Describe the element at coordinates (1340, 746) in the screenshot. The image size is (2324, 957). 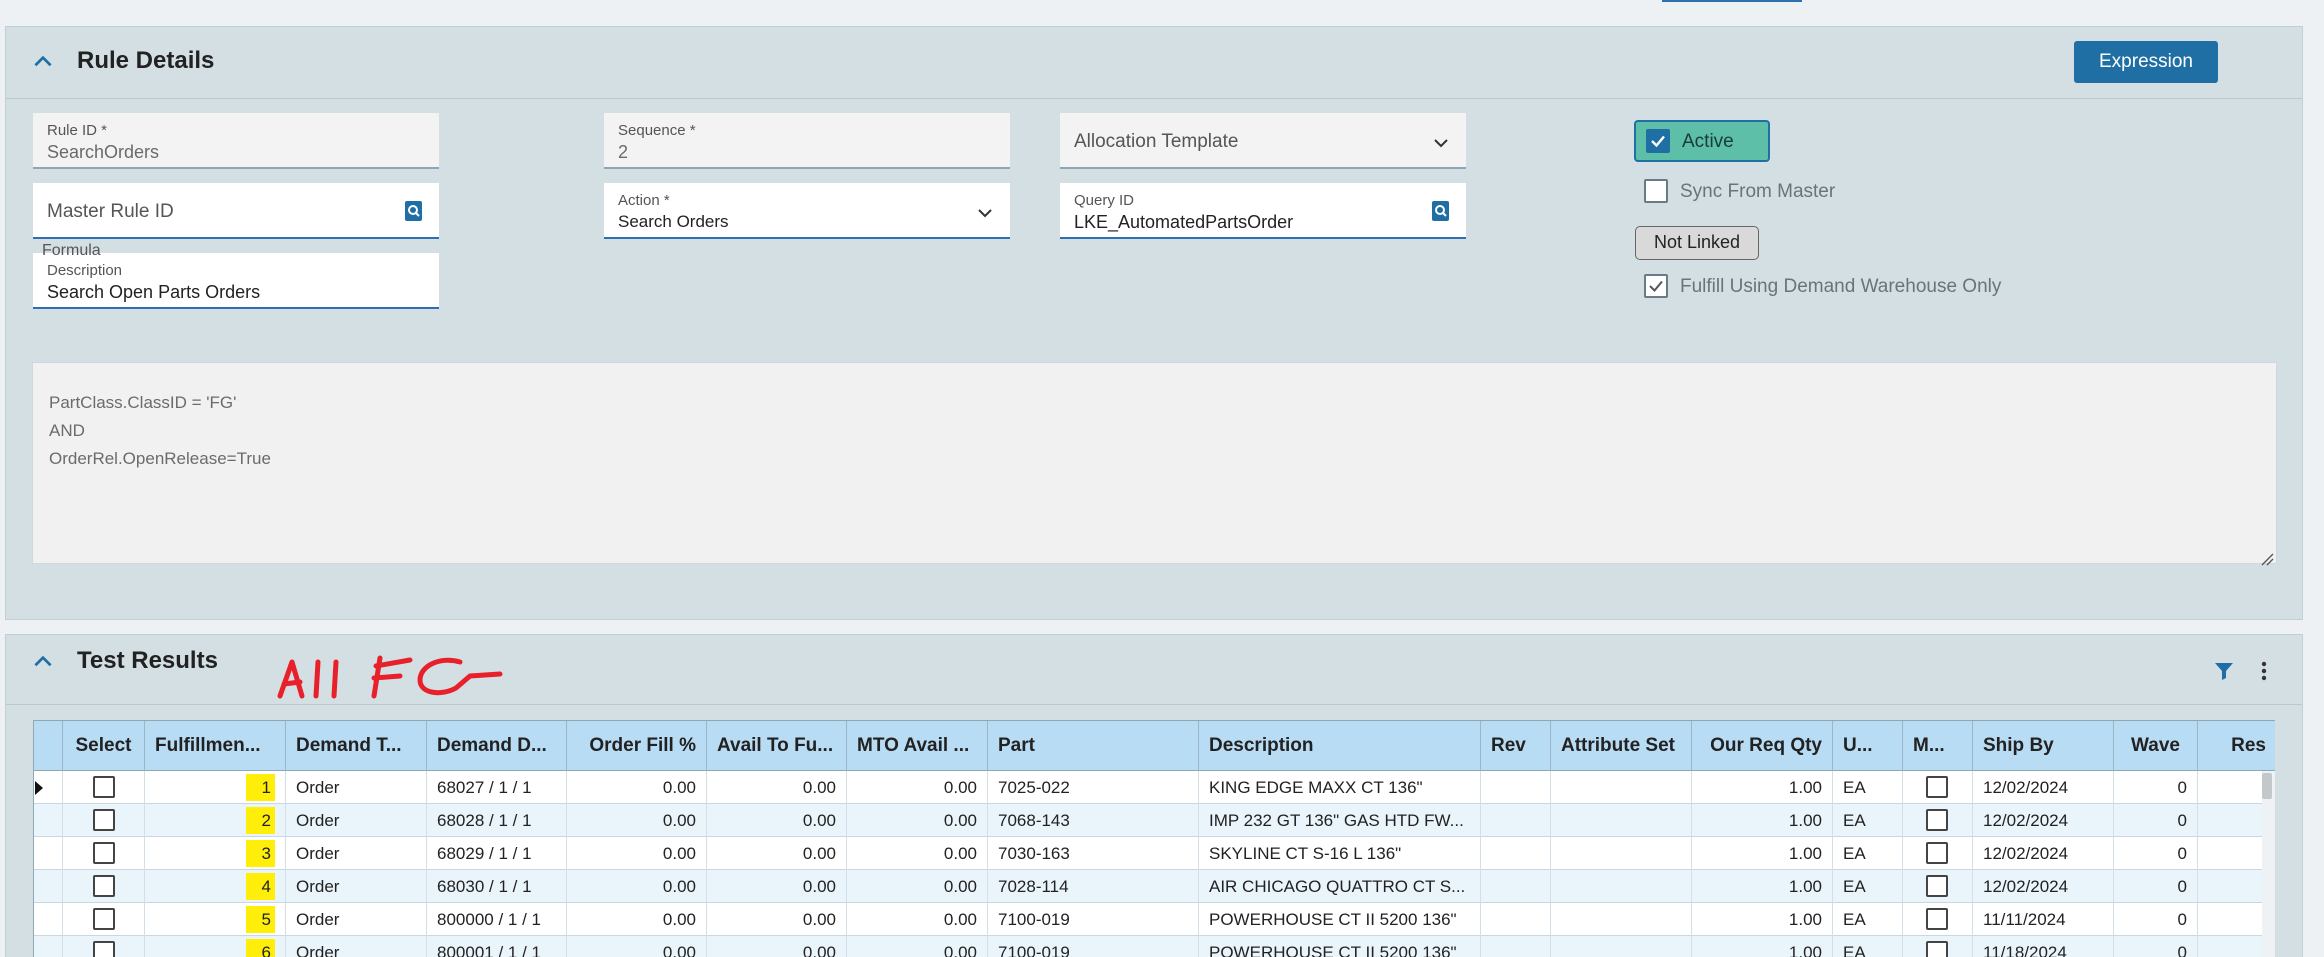
I see `col-description: Description` at that location.